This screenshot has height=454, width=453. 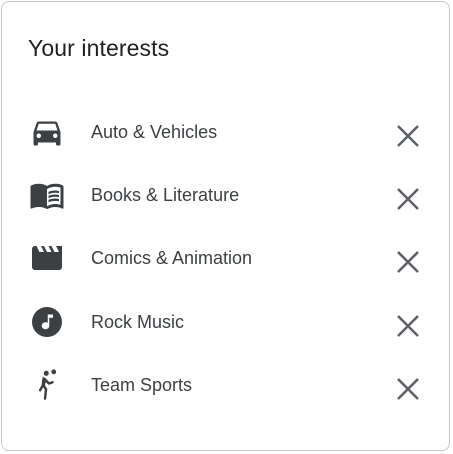 I want to click on car-icon, so click(x=47, y=132).